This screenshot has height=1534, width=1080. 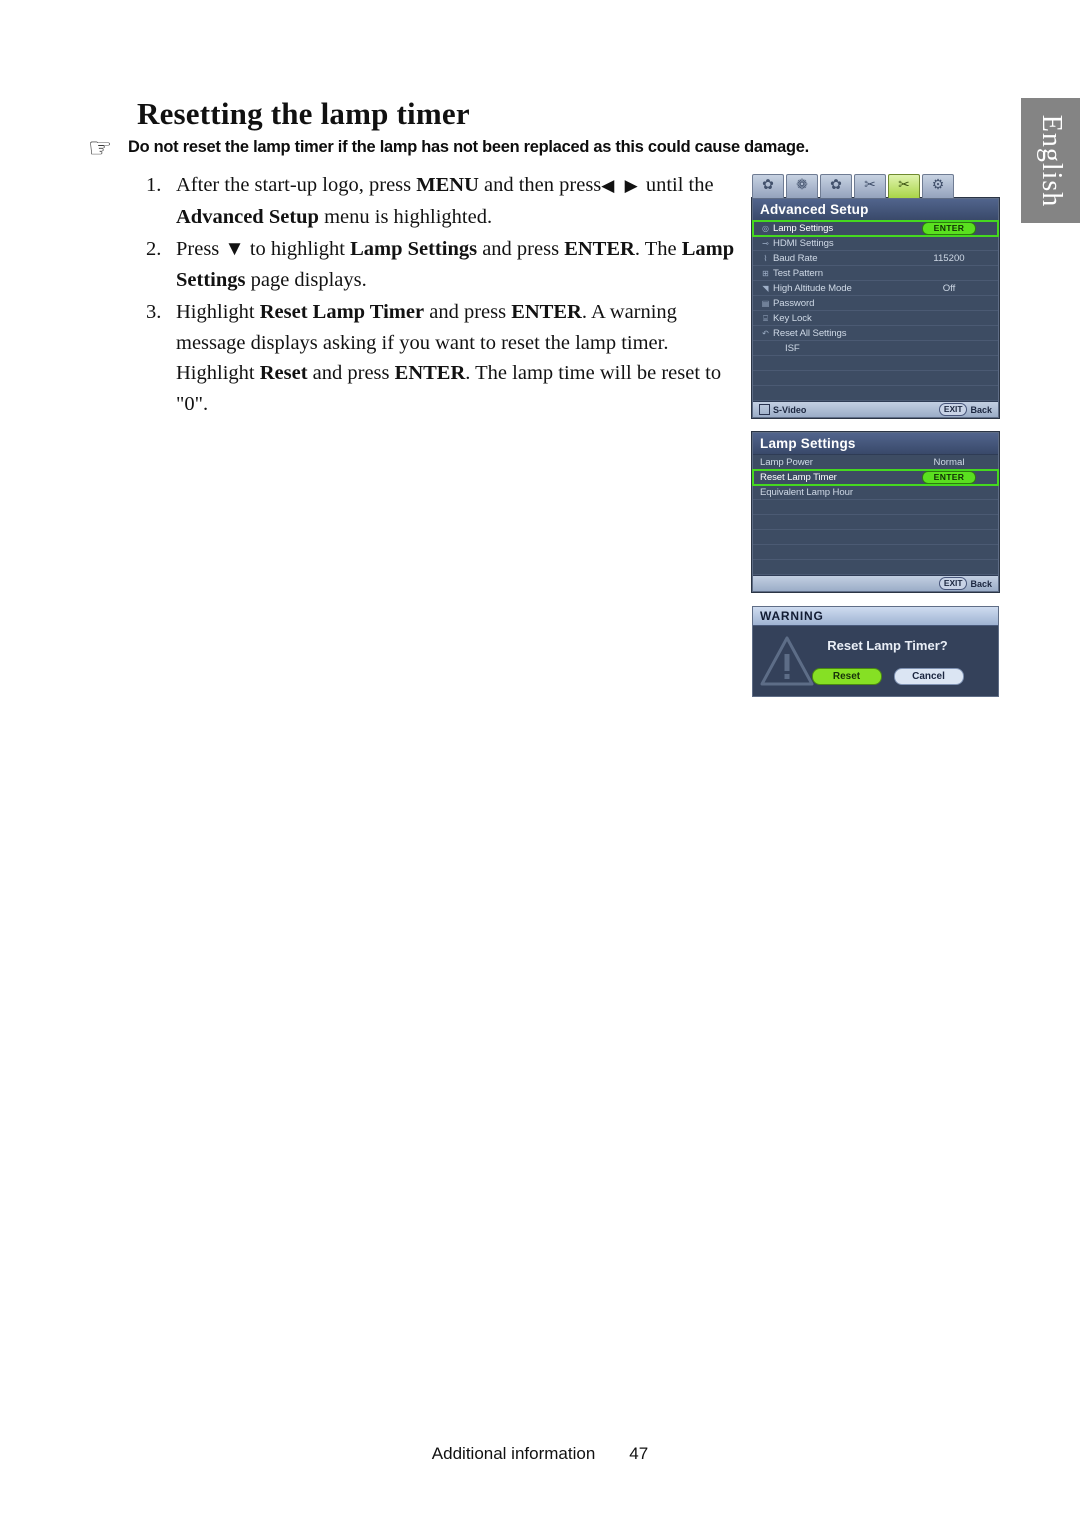 I want to click on warning-message: Reset Lamp Timer?, so click(x=887, y=645).